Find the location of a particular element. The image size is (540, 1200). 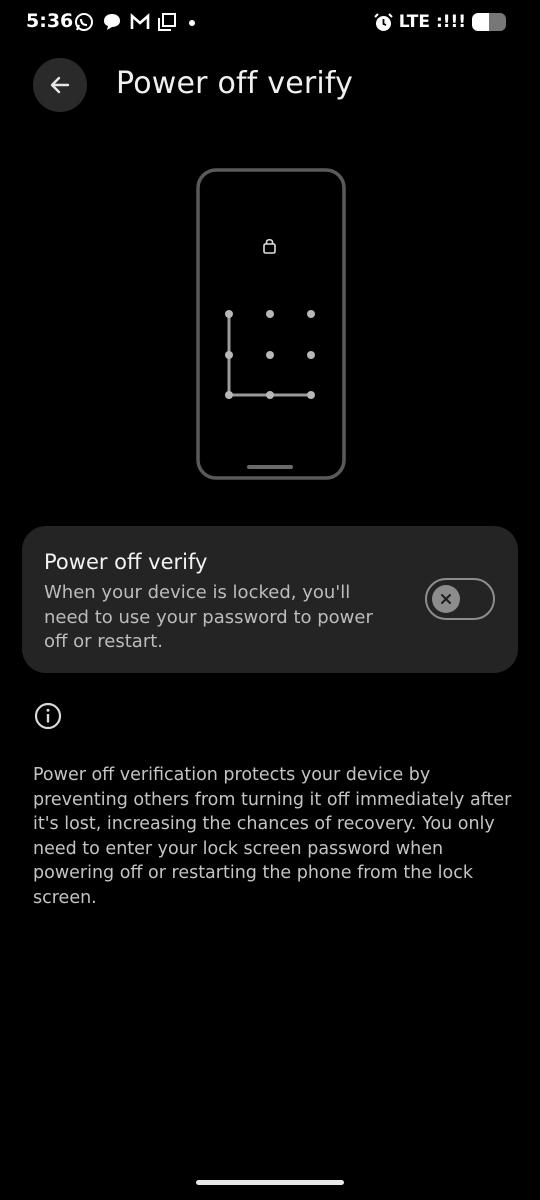

info-icon is located at coordinates (48, 716).